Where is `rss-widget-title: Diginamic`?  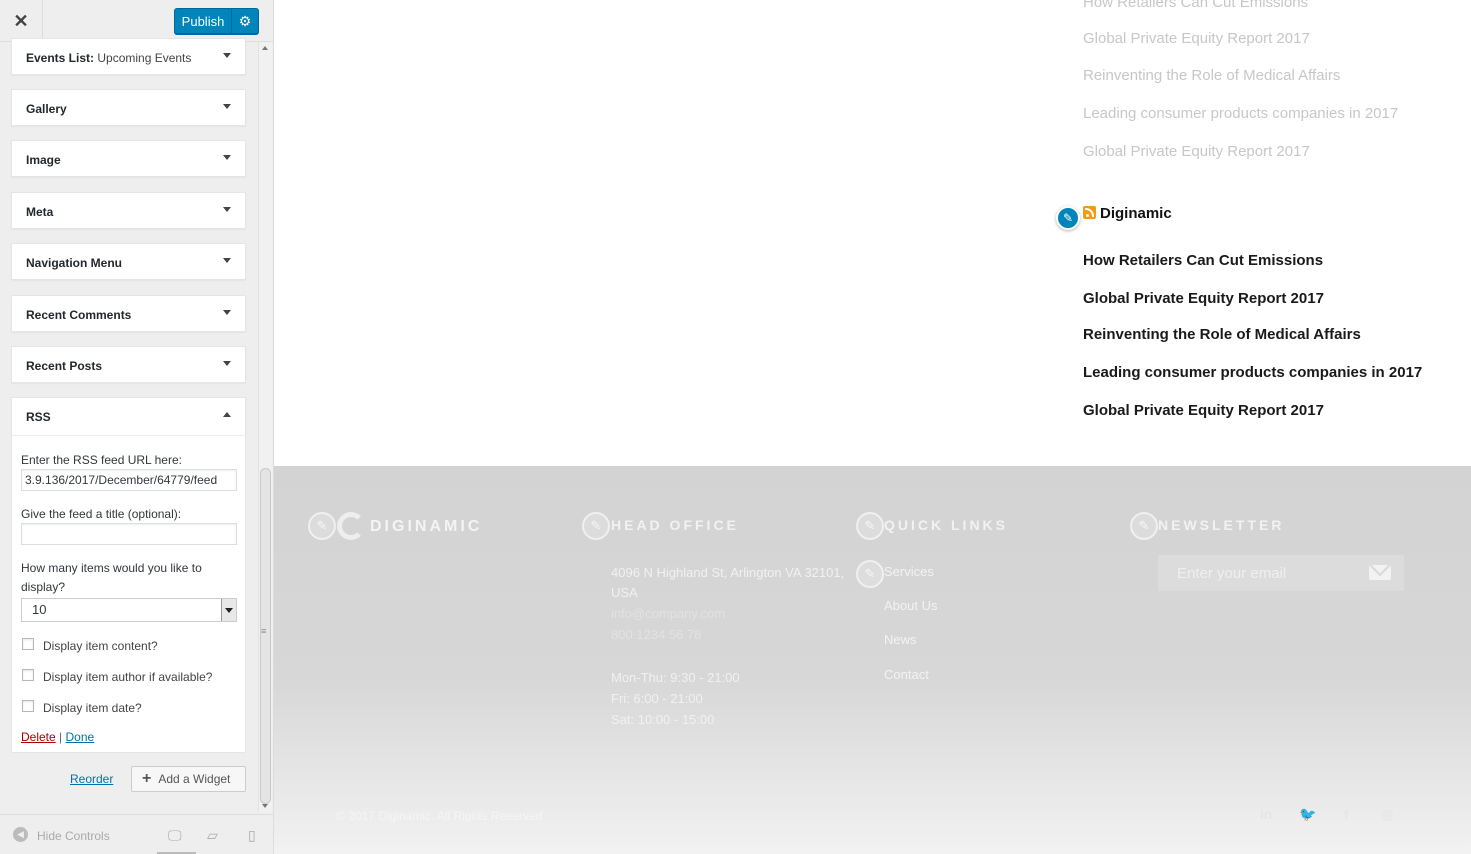
rss-widget-title: Diginamic is located at coordinates (1136, 213).